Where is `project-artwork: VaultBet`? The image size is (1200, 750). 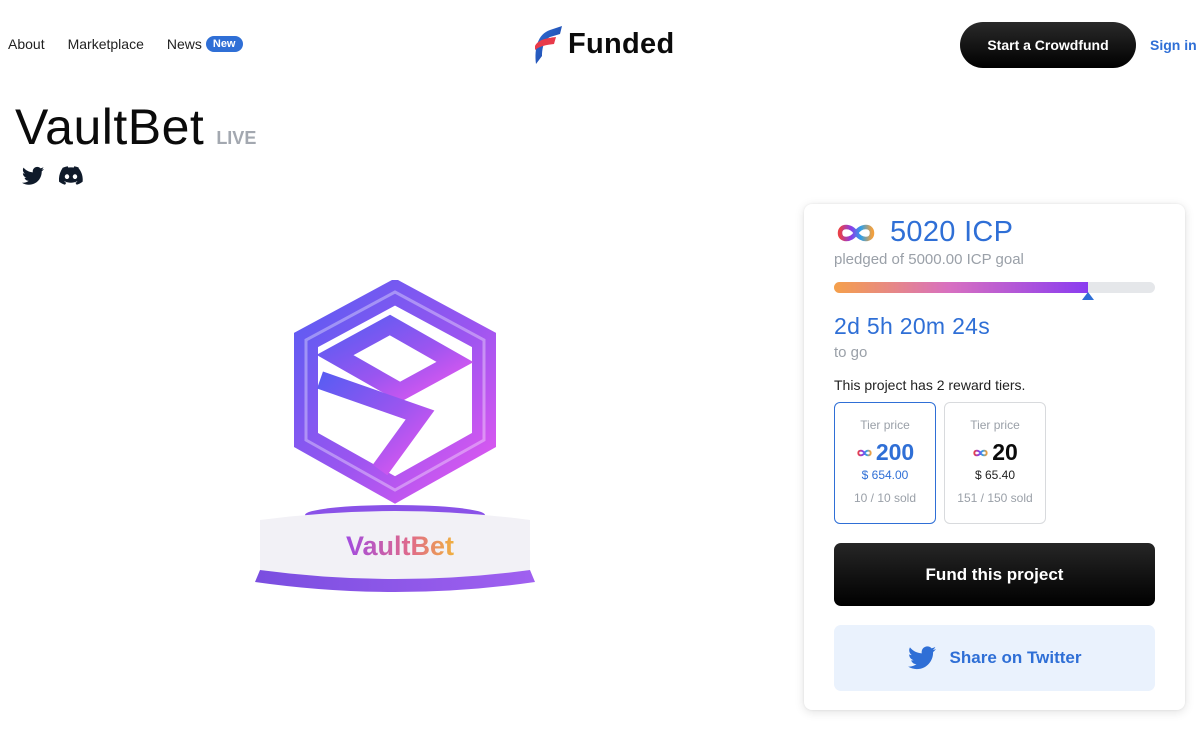
project-artwork: VaultBet is located at coordinates (395, 436).